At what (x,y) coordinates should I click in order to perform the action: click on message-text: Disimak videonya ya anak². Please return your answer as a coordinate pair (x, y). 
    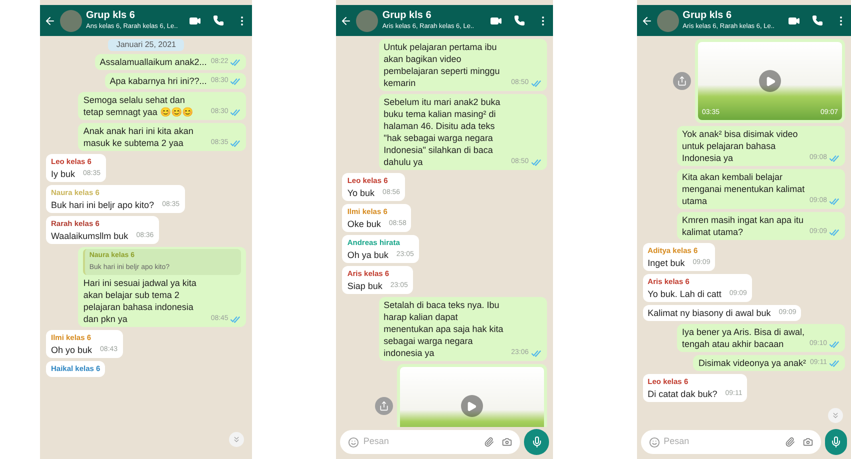
    Looking at the image, I should click on (752, 363).